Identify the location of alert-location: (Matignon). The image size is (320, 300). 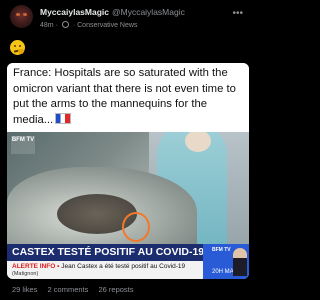
(25, 274).